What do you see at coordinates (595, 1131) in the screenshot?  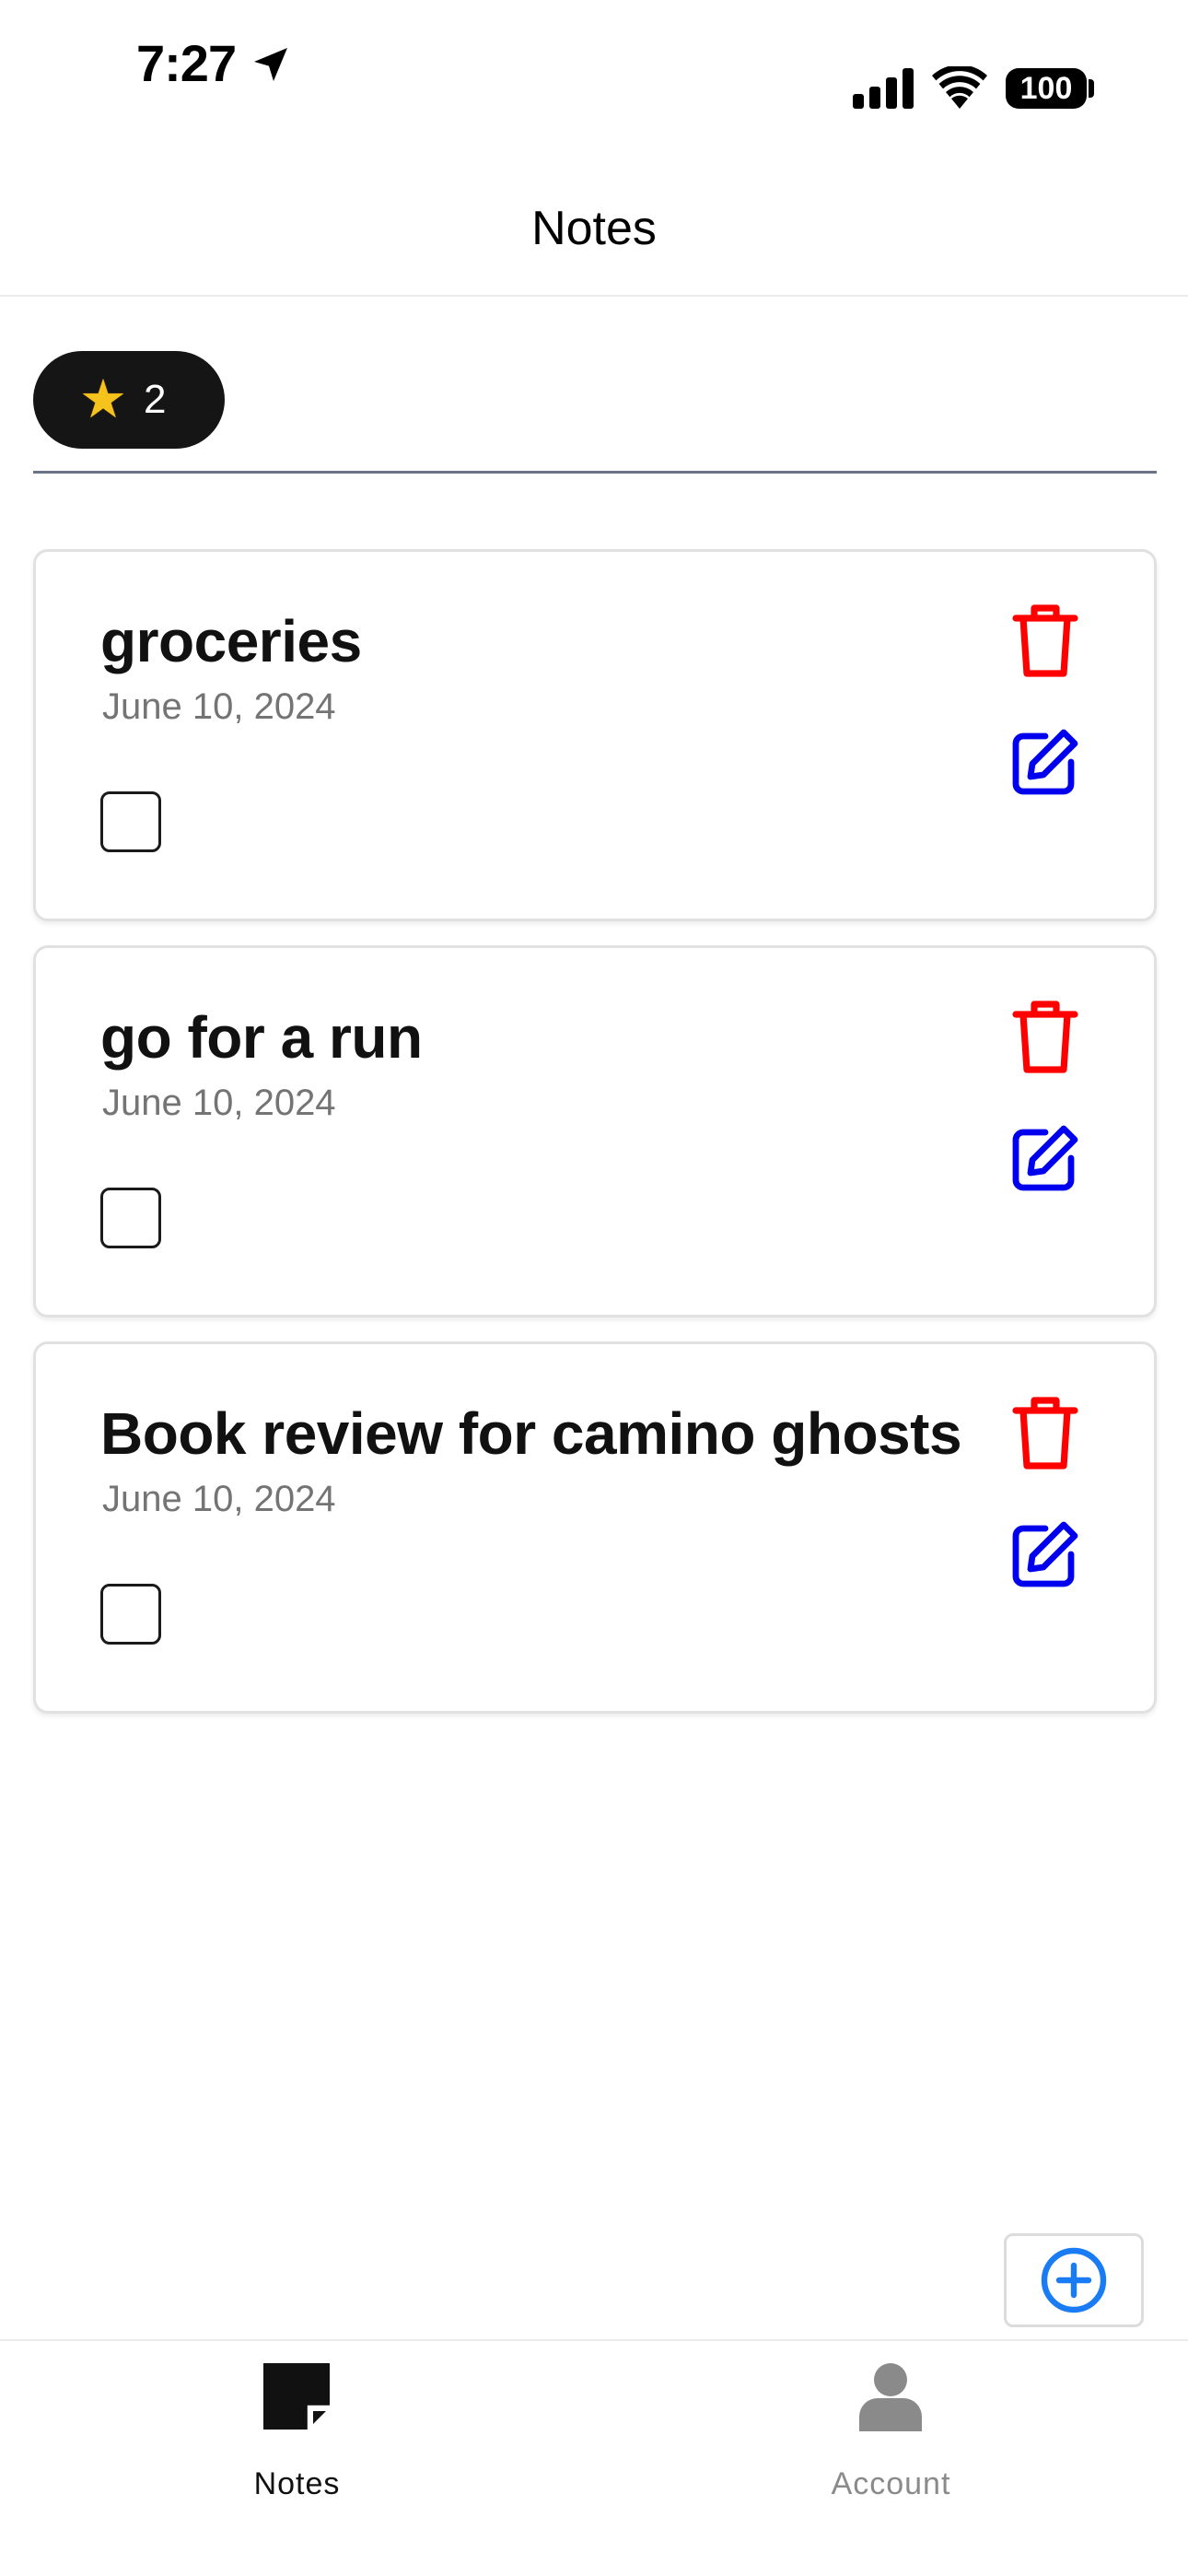 I see `note-card: go for a run June 10, 2024` at bounding box center [595, 1131].